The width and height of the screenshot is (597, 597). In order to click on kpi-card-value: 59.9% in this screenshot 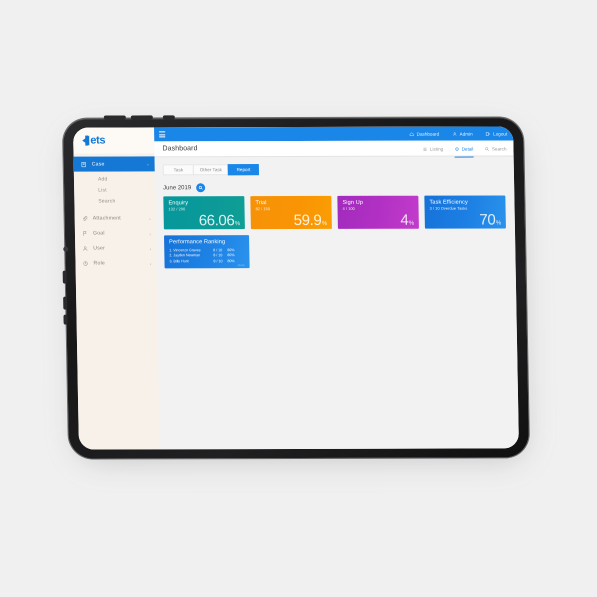, I will do `click(310, 220)`.